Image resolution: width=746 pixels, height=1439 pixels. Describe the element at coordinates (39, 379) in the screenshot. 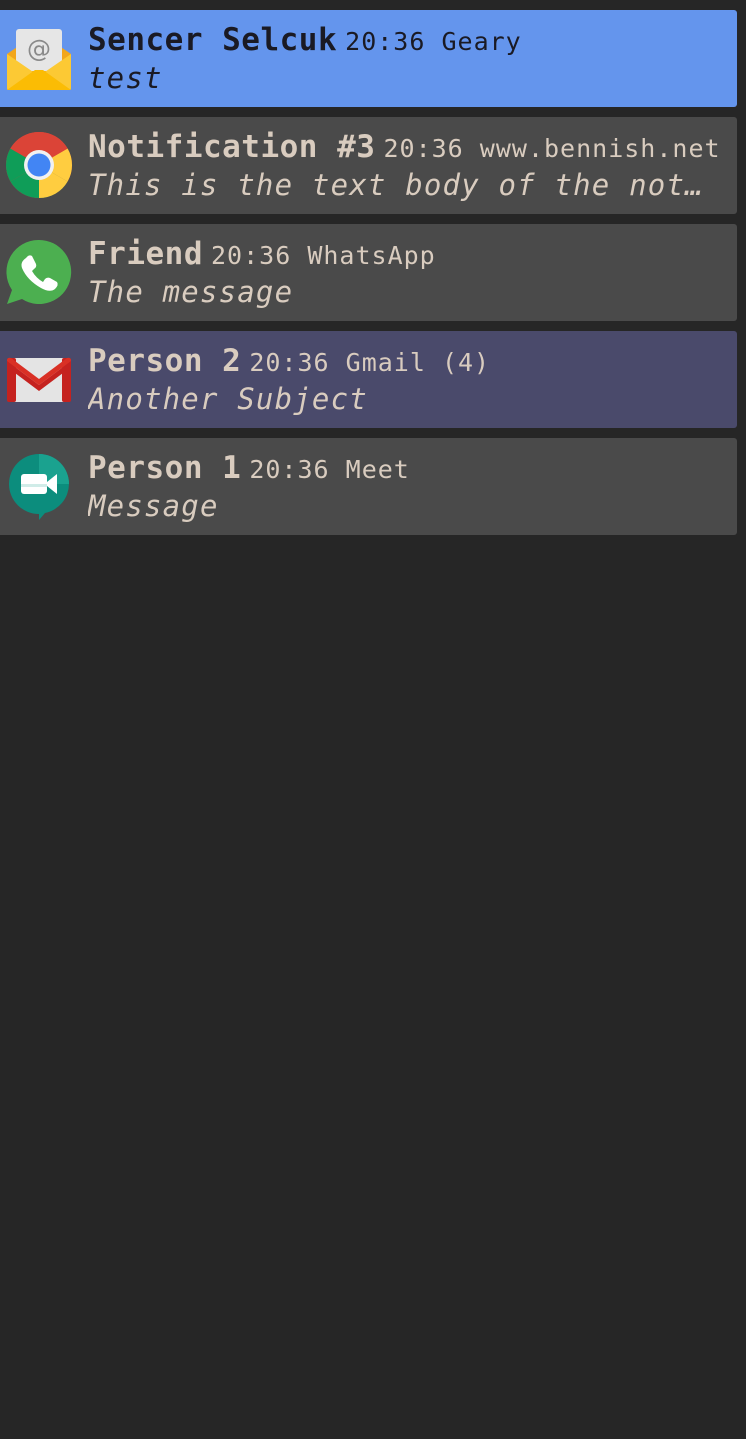

I see `gmail-icon` at that location.